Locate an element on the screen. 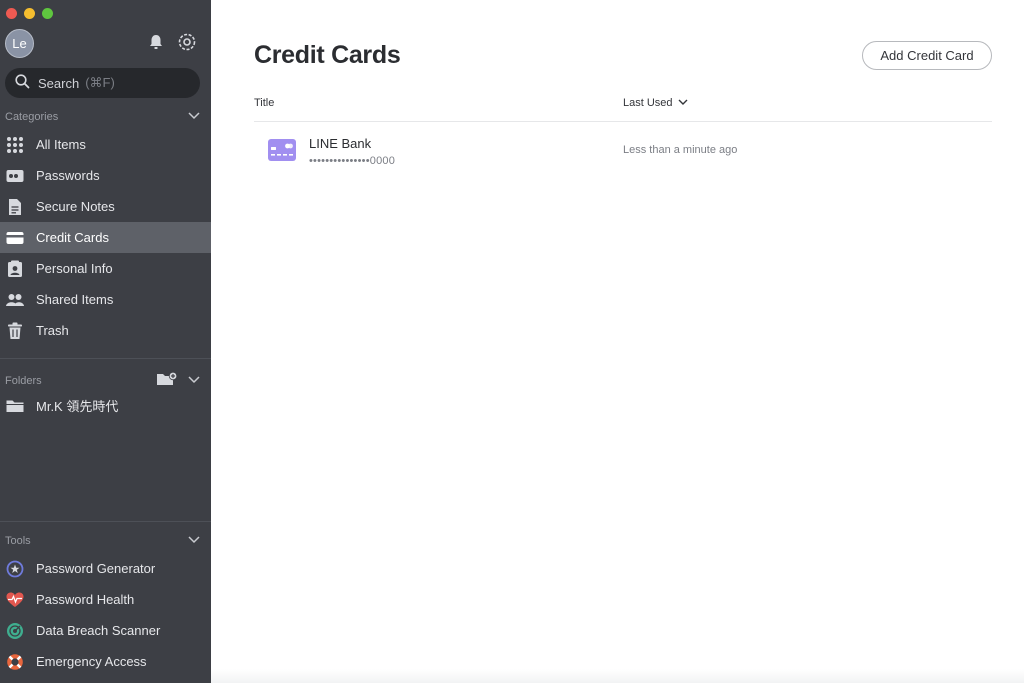 Image resolution: width=1024 pixels, height=683 pixels. gear-icon is located at coordinates (187, 42).